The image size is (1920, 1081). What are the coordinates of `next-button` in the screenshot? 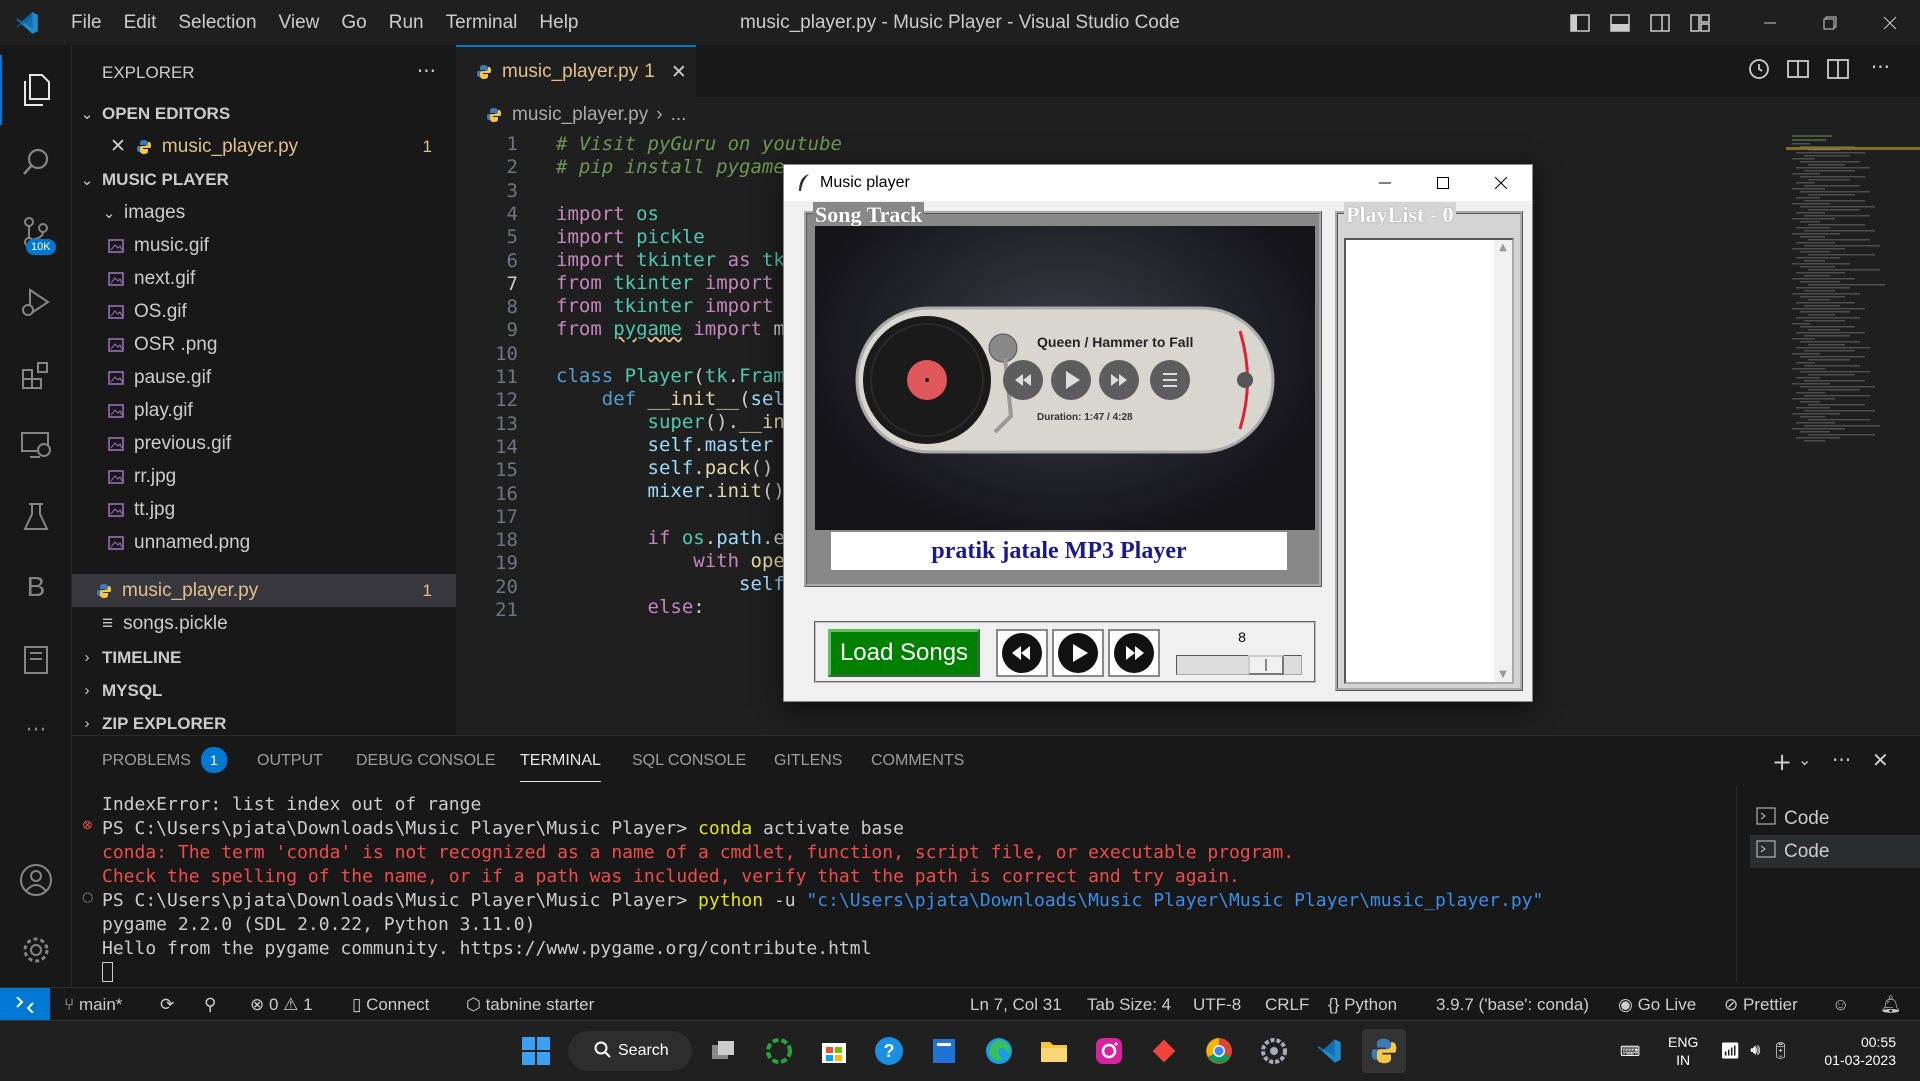 It's located at (1134, 653).